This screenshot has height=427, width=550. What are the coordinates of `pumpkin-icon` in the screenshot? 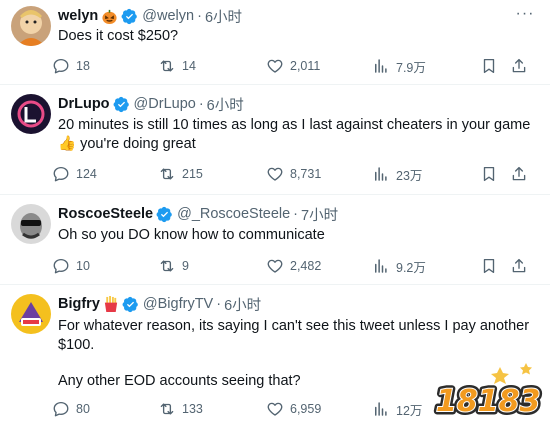 It's located at (109, 16).